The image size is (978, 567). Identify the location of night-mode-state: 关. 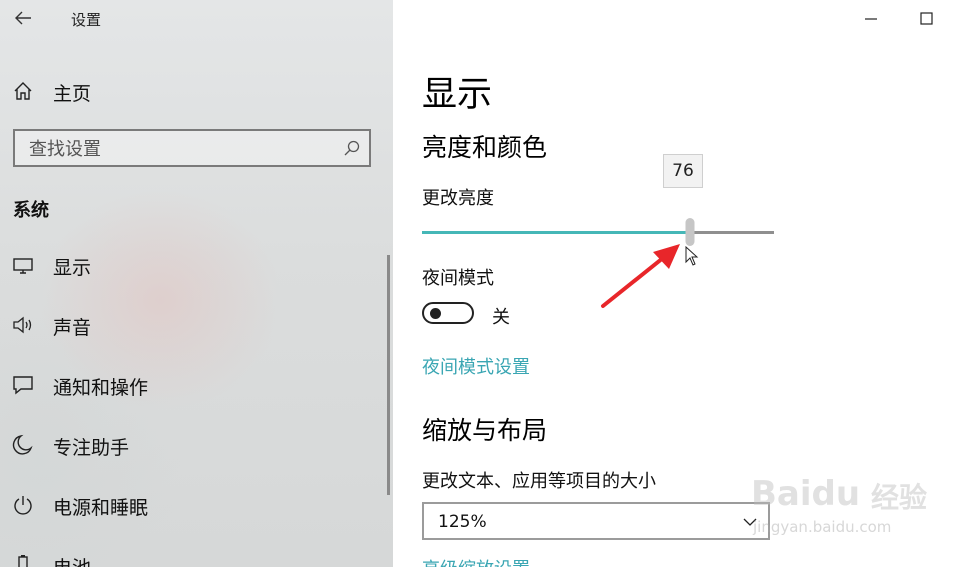
(501, 317).